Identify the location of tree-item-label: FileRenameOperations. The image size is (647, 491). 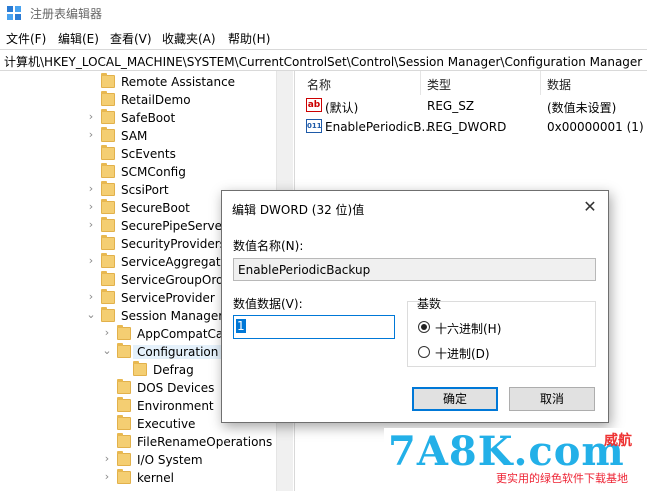
(205, 442).